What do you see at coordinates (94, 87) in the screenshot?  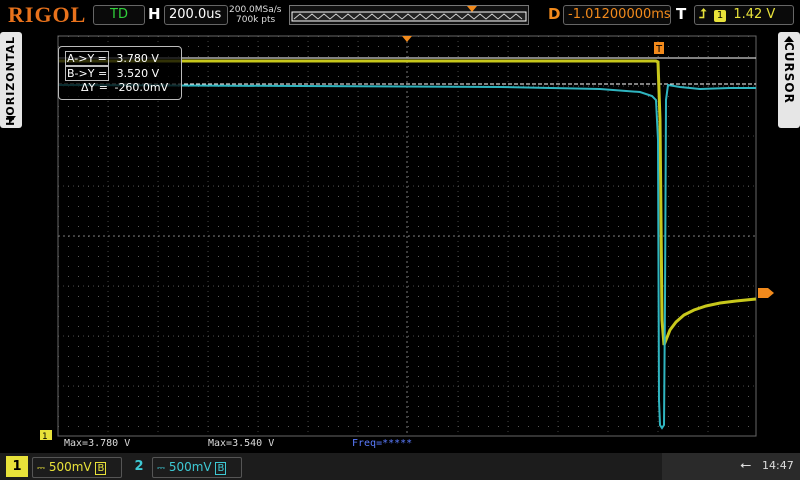 I see `cursor-delta-tag: ΔY =` at bounding box center [94, 87].